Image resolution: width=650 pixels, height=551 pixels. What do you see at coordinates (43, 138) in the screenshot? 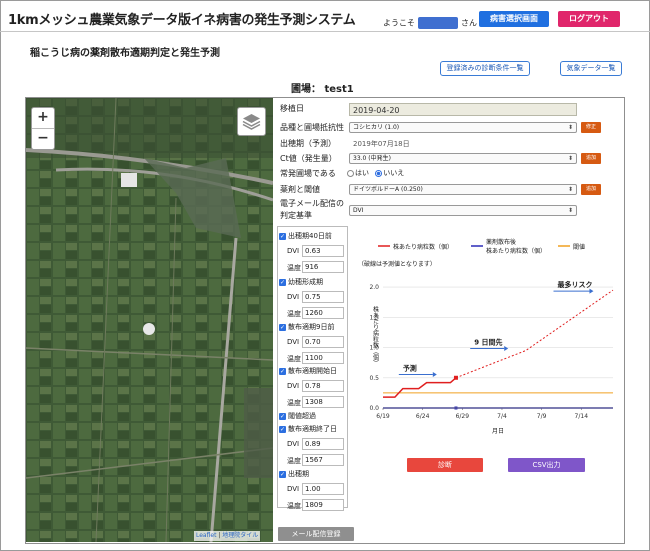
I see `zoom-out-button: −` at bounding box center [43, 138].